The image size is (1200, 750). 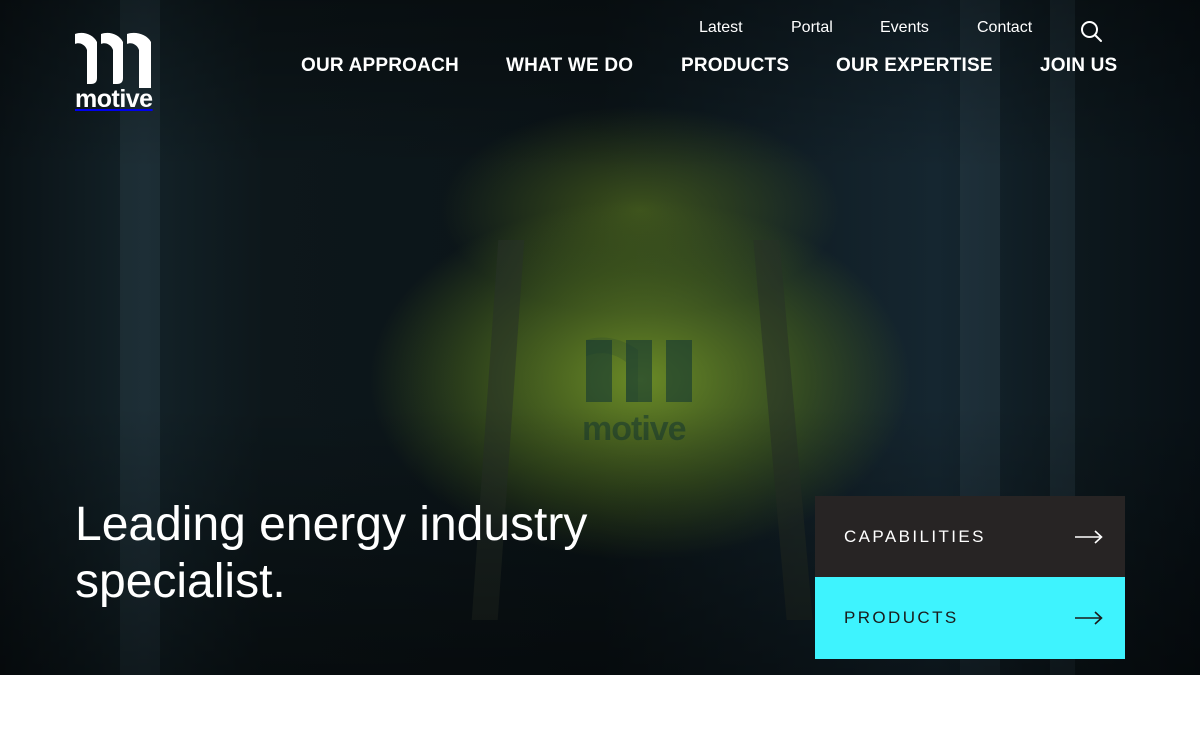 I want to click on capabilities-button: CAPABILITIES, so click(x=970, y=536).